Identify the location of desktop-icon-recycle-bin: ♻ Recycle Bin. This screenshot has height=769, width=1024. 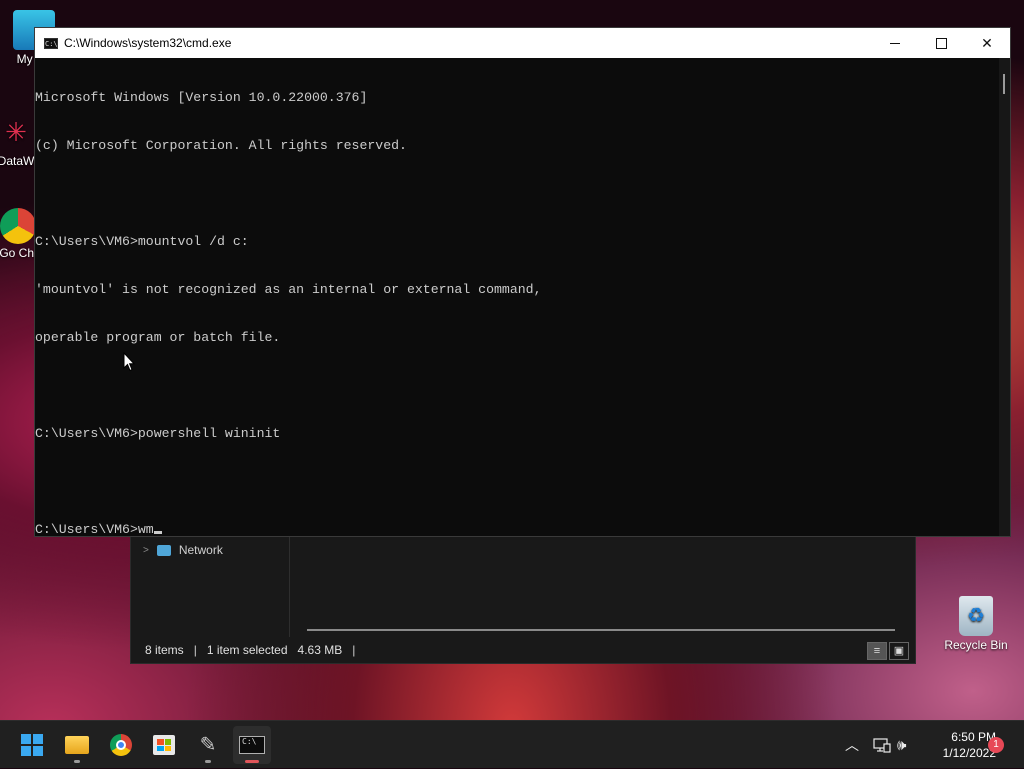
(976, 624).